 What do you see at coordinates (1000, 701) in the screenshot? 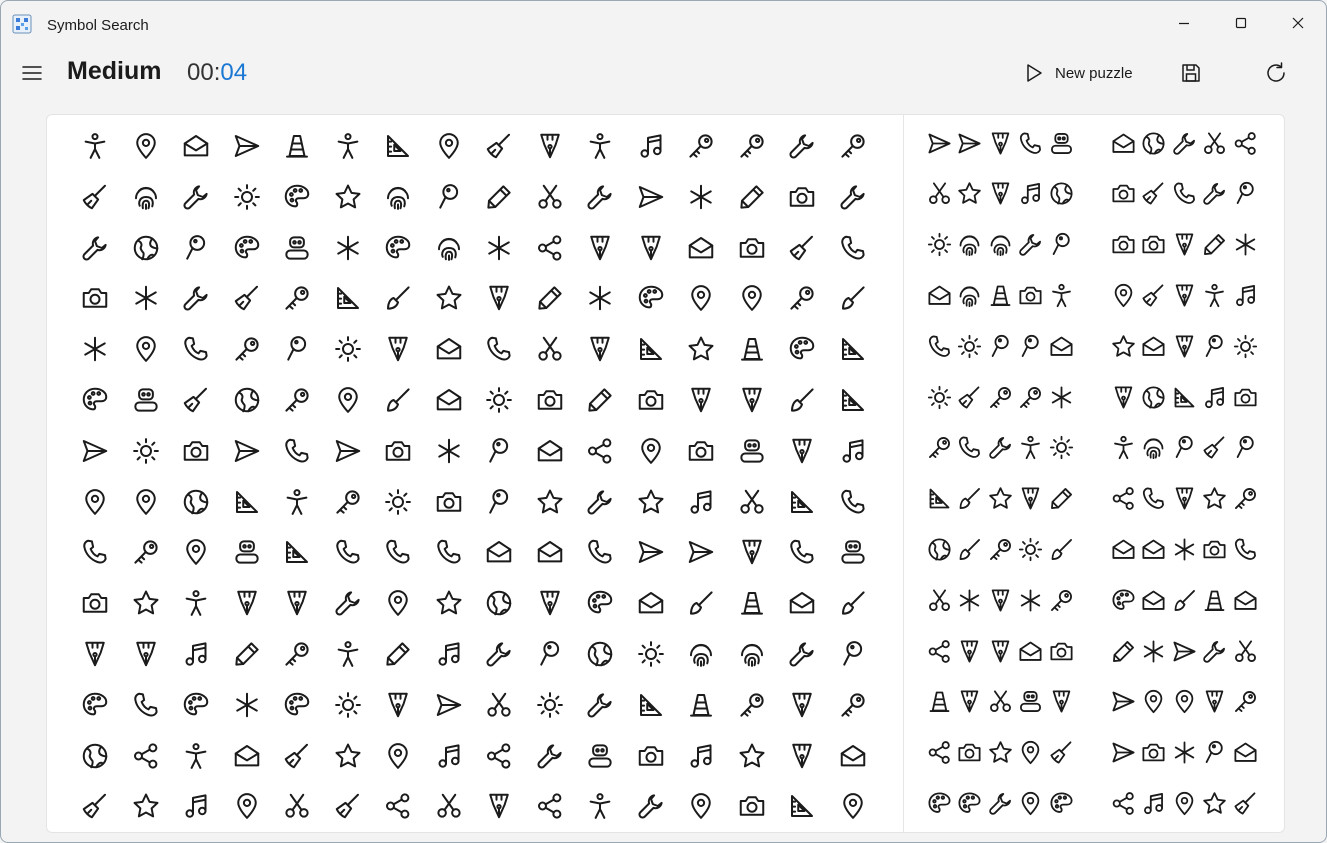
I see `scissors-icon` at bounding box center [1000, 701].